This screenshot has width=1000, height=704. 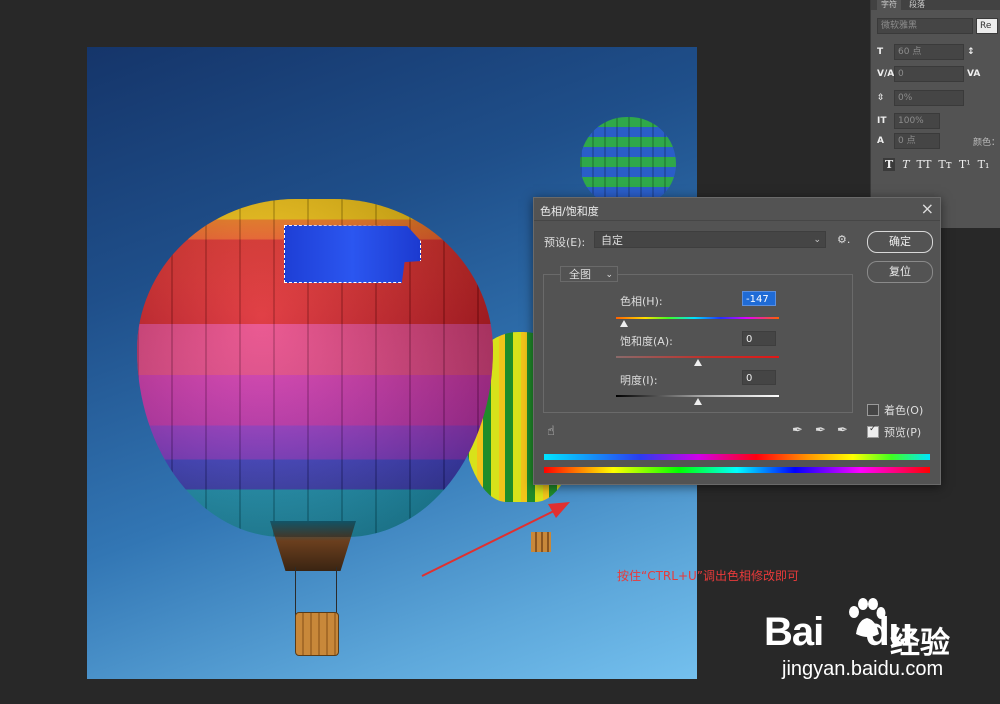 I want to click on eyedropper-icon: ✒, so click(x=797, y=430).